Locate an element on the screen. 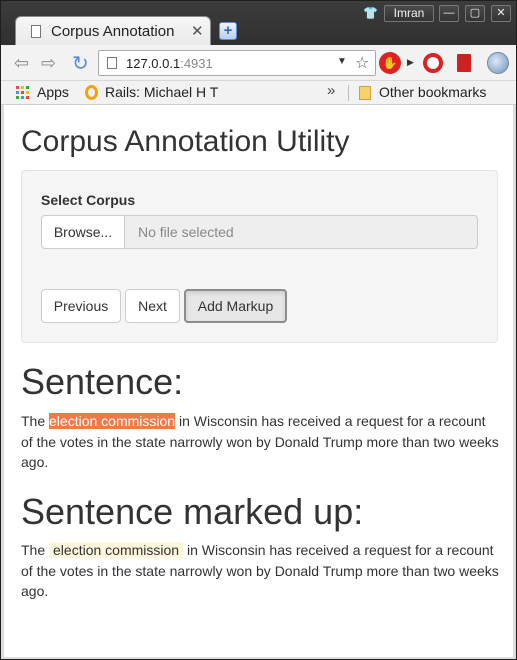 Image resolution: width=517 pixels, height=660 pixels. reload-icon: ↻ is located at coordinates (80, 63).